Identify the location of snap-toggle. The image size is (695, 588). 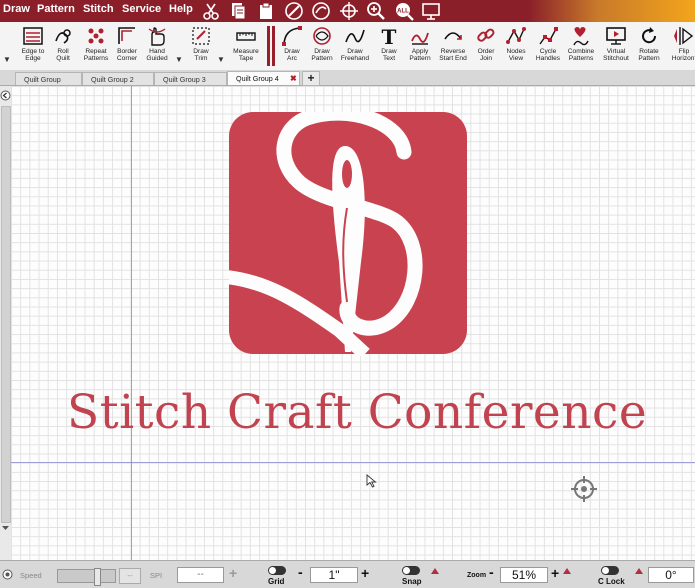
(411, 570).